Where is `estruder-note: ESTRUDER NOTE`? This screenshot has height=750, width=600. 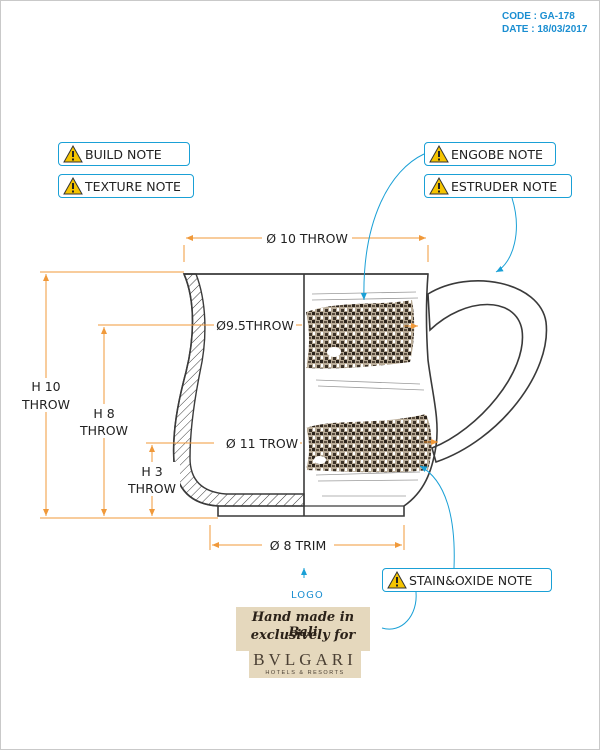
estruder-note: ESTRUDER NOTE is located at coordinates (498, 186).